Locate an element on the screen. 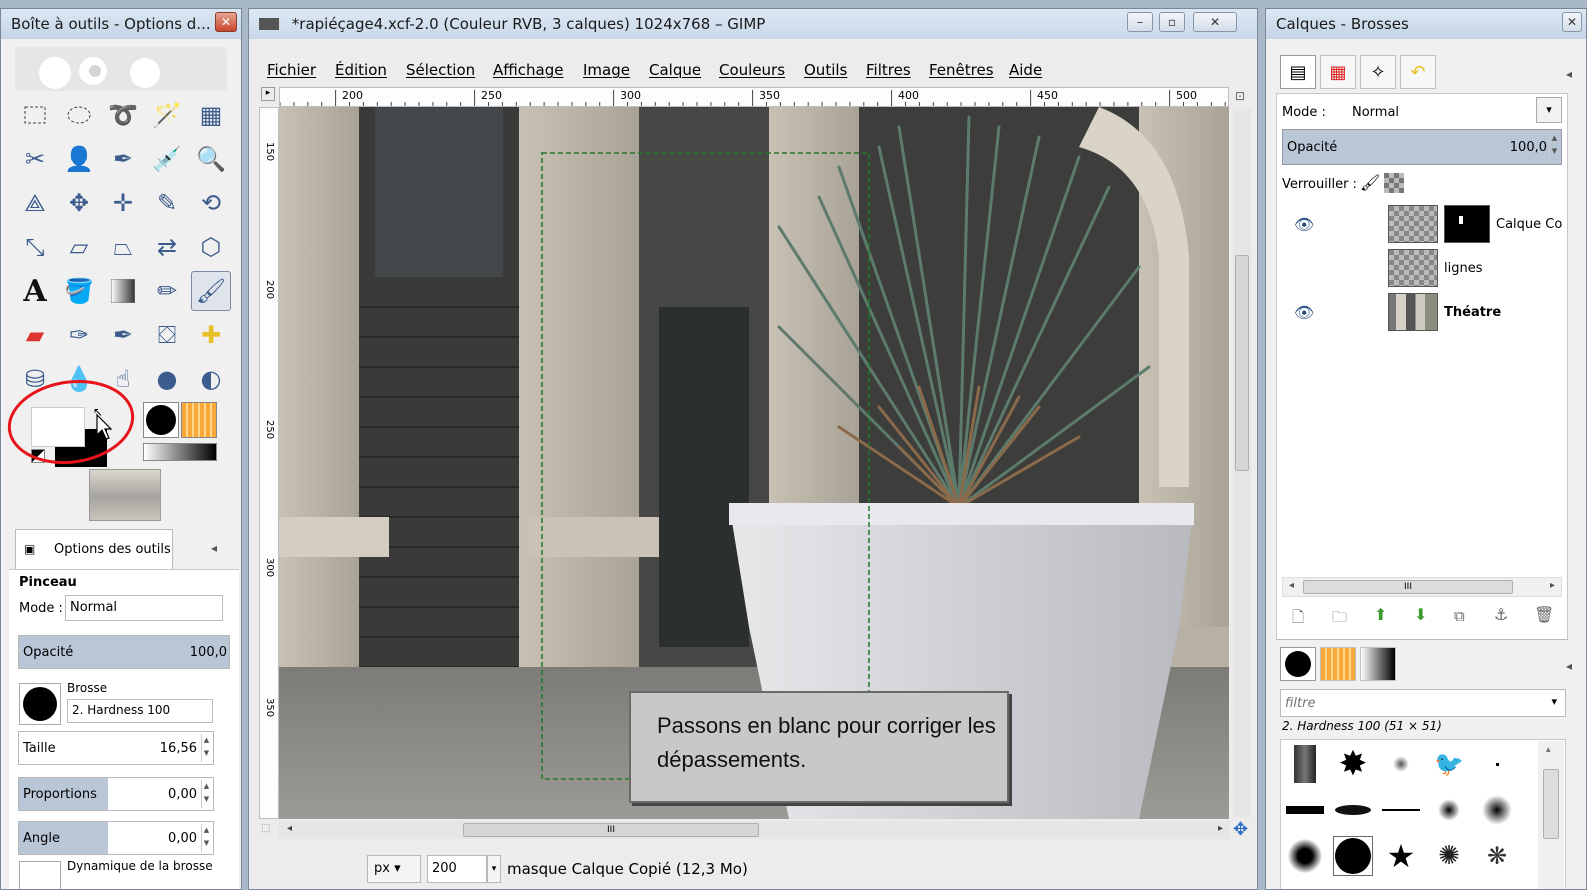 The image size is (1587, 890). foreground-select-icon: 👤 is located at coordinates (79, 159).